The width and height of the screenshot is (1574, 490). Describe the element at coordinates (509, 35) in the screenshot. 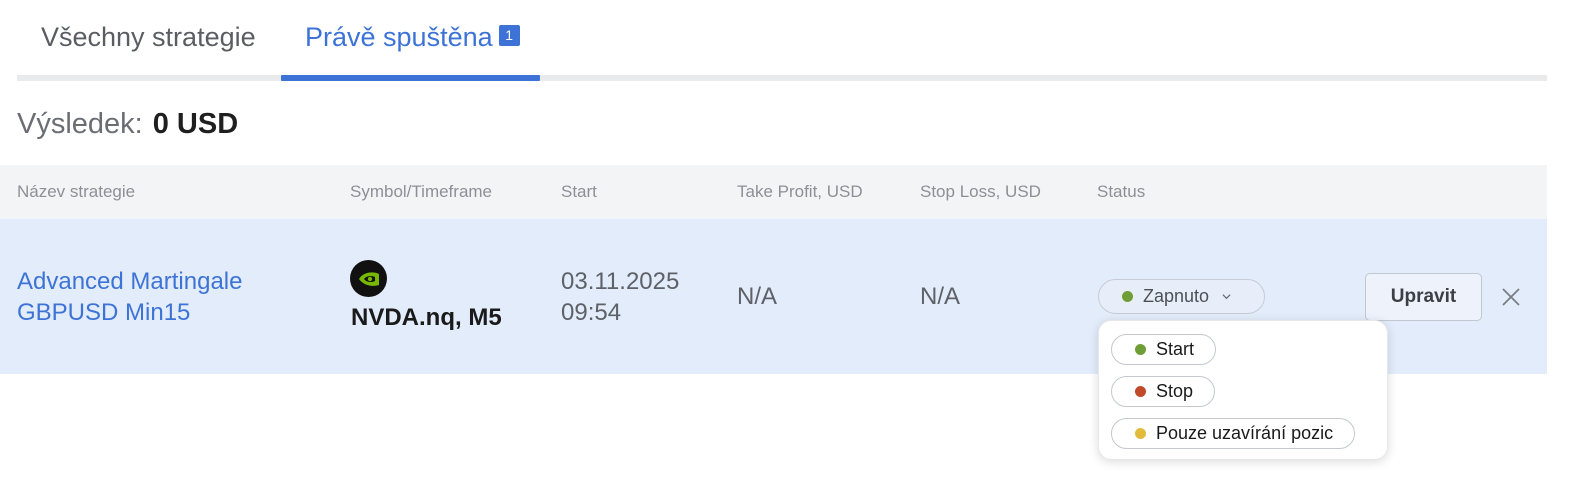

I see `tab-count-badge: 1` at that location.